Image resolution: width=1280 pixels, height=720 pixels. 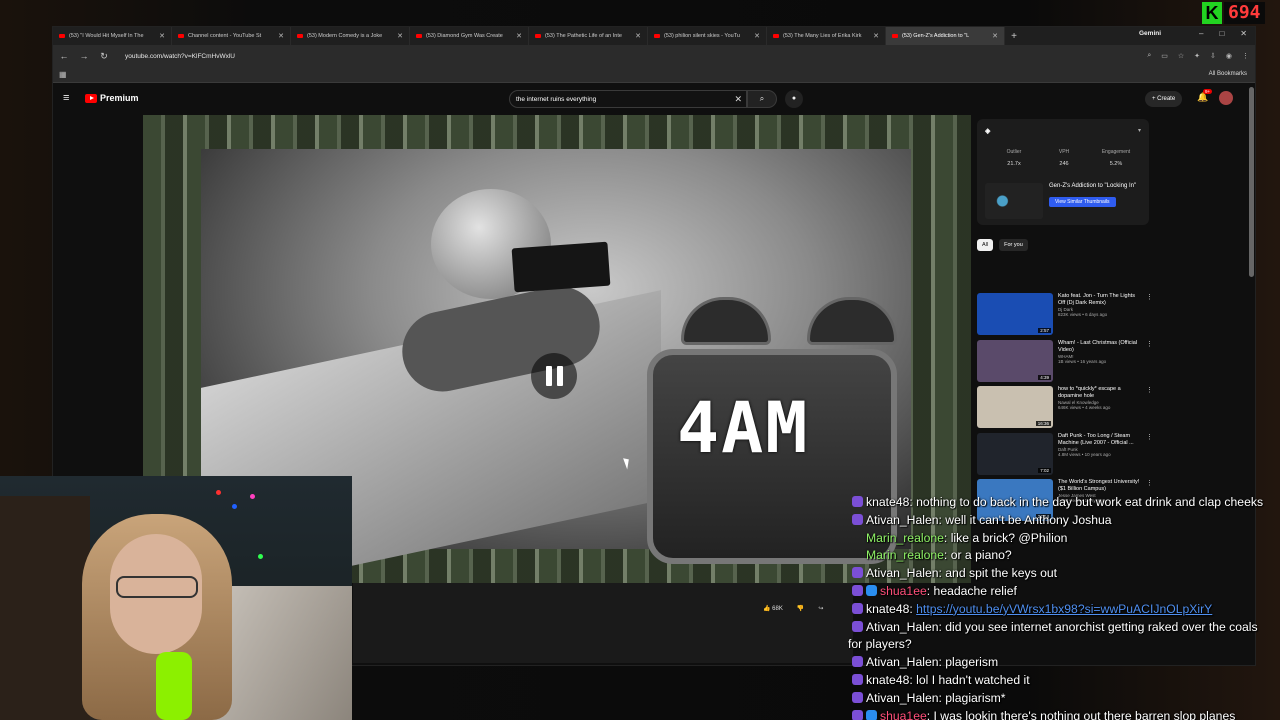 I want to click on browser-tab: Channel content - YouTube St ✕, so click(x=231, y=36).